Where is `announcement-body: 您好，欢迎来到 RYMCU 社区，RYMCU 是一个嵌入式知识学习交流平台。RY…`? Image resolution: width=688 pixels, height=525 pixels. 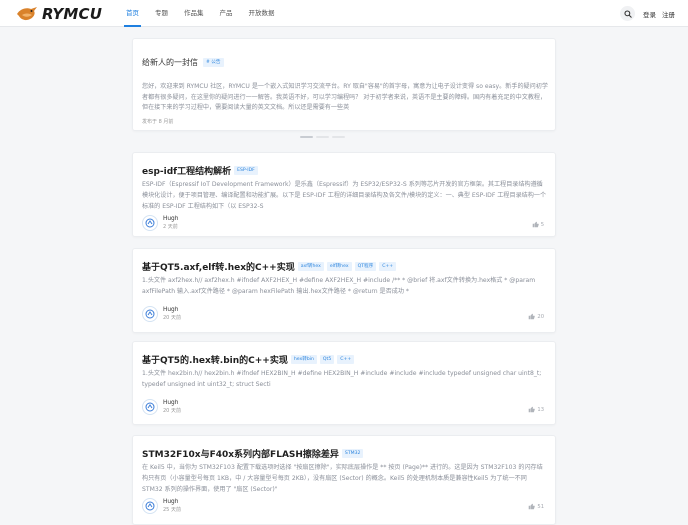 announcement-body: 您好，欢迎来到 RYMCU 社区，RYMCU 是一个嵌入式知识学习交流平台。RY… is located at coordinates (345, 97).